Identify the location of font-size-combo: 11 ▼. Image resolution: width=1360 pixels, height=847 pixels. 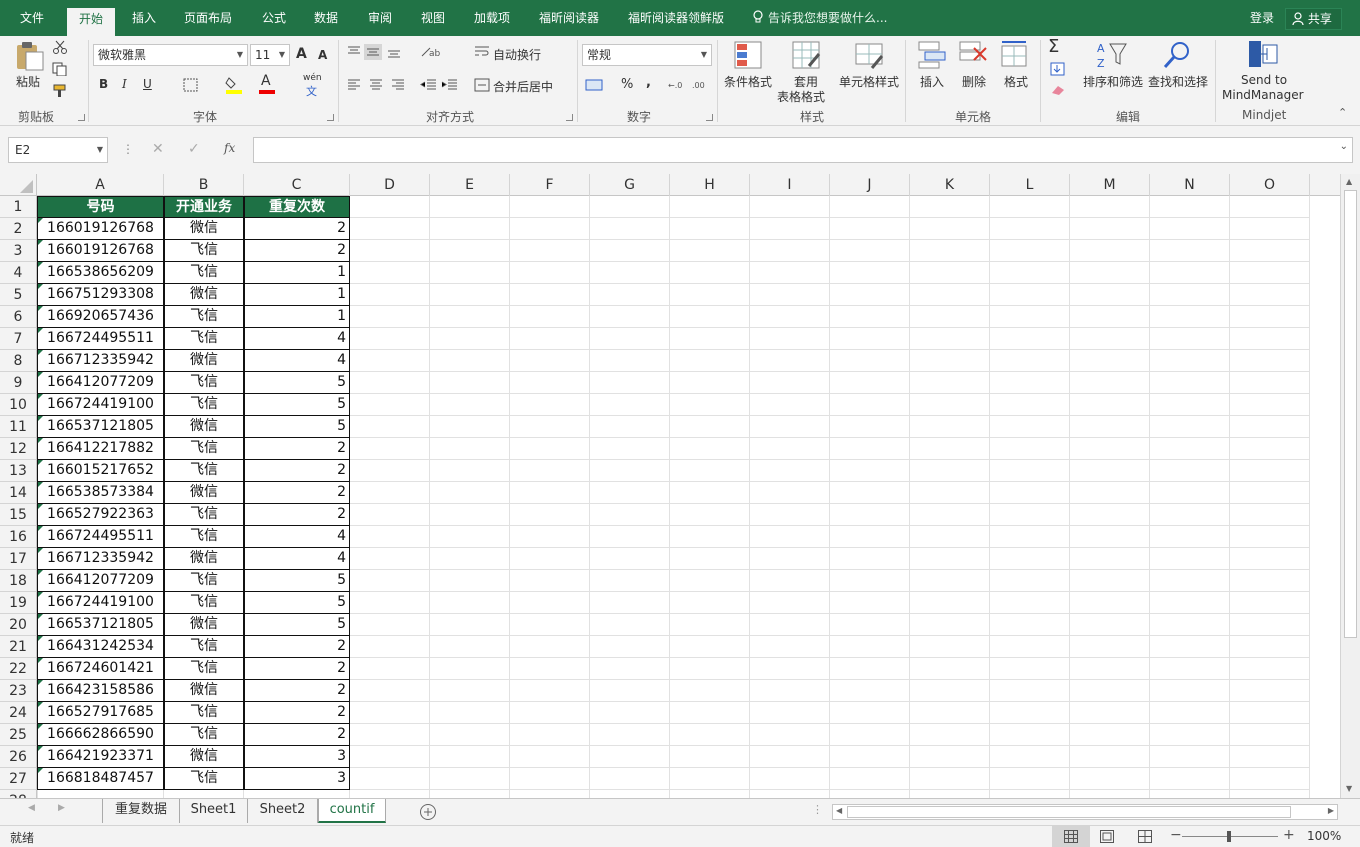
(270, 55).